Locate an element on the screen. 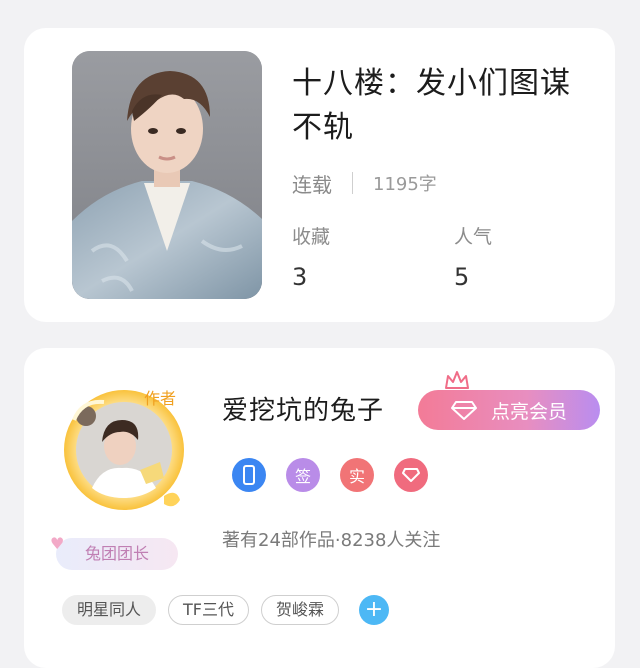 The image size is (640, 668). rank-badge: ♥ 兔团团长 is located at coordinates (114, 552).